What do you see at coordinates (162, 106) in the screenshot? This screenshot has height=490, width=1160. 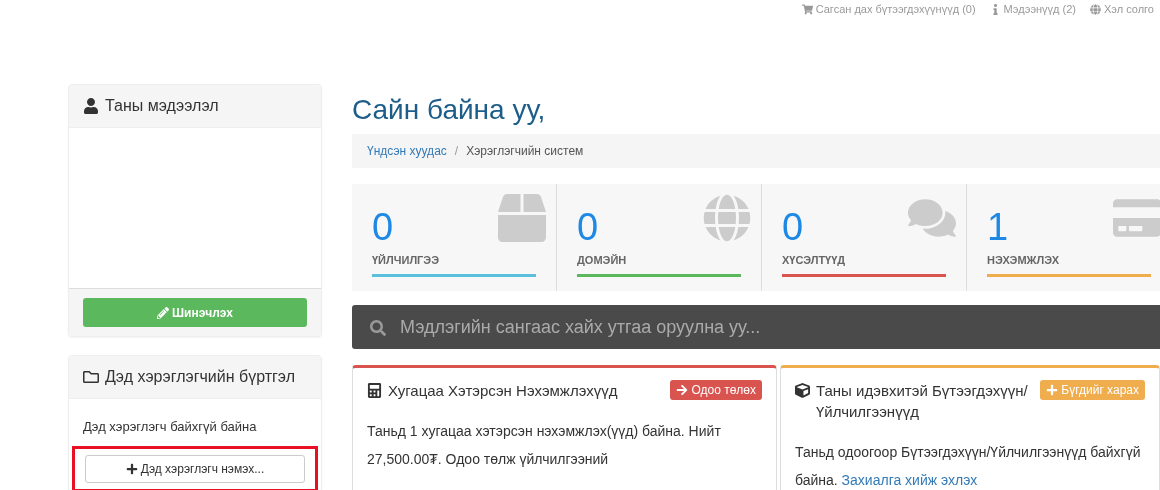 I see `card-title: Таны мэдээлэл` at bounding box center [162, 106].